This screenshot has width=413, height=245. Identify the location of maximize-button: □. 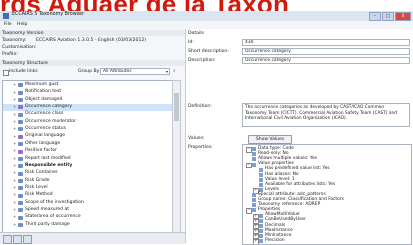
(388, 16).